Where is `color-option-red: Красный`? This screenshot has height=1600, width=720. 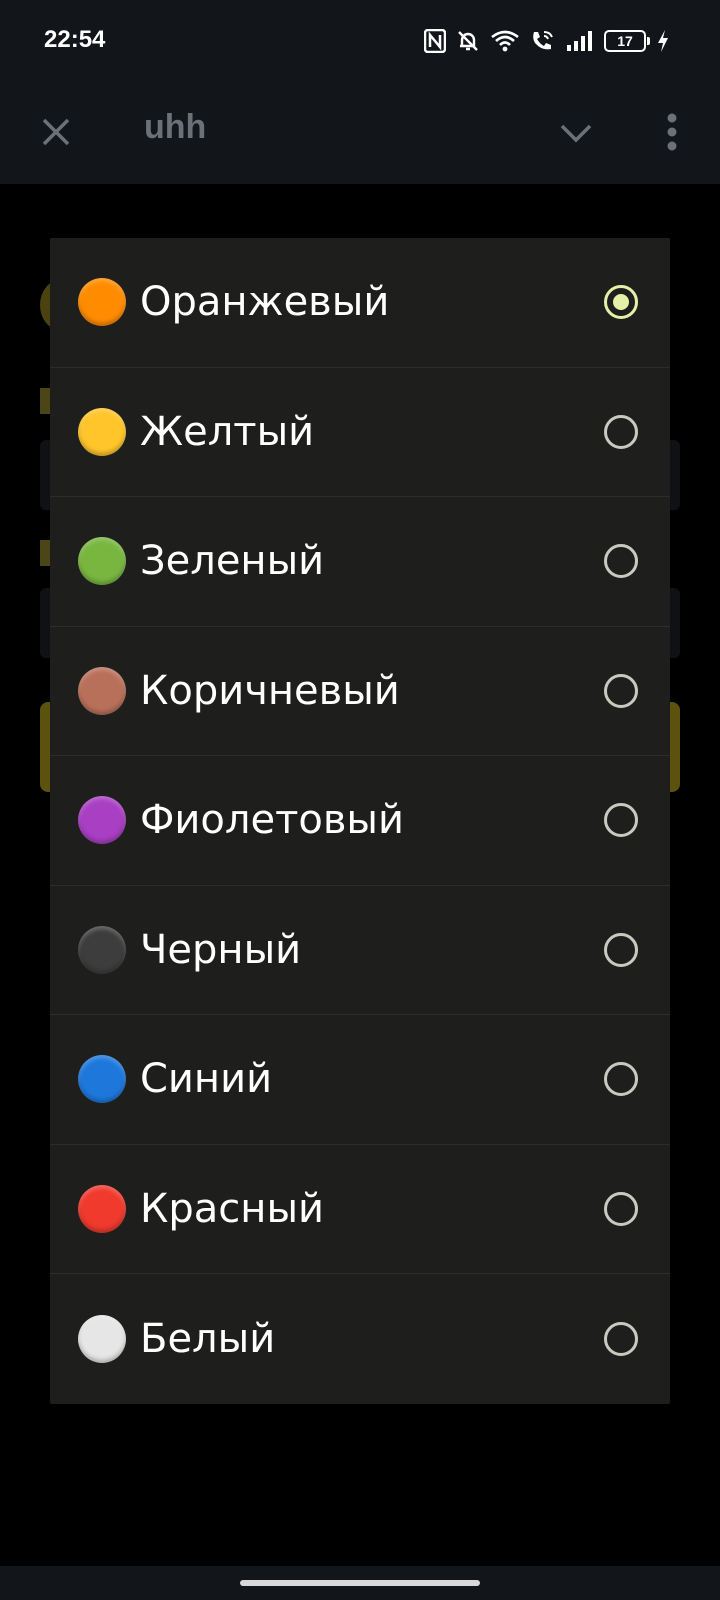 color-option-red: Красный is located at coordinates (360, 1209).